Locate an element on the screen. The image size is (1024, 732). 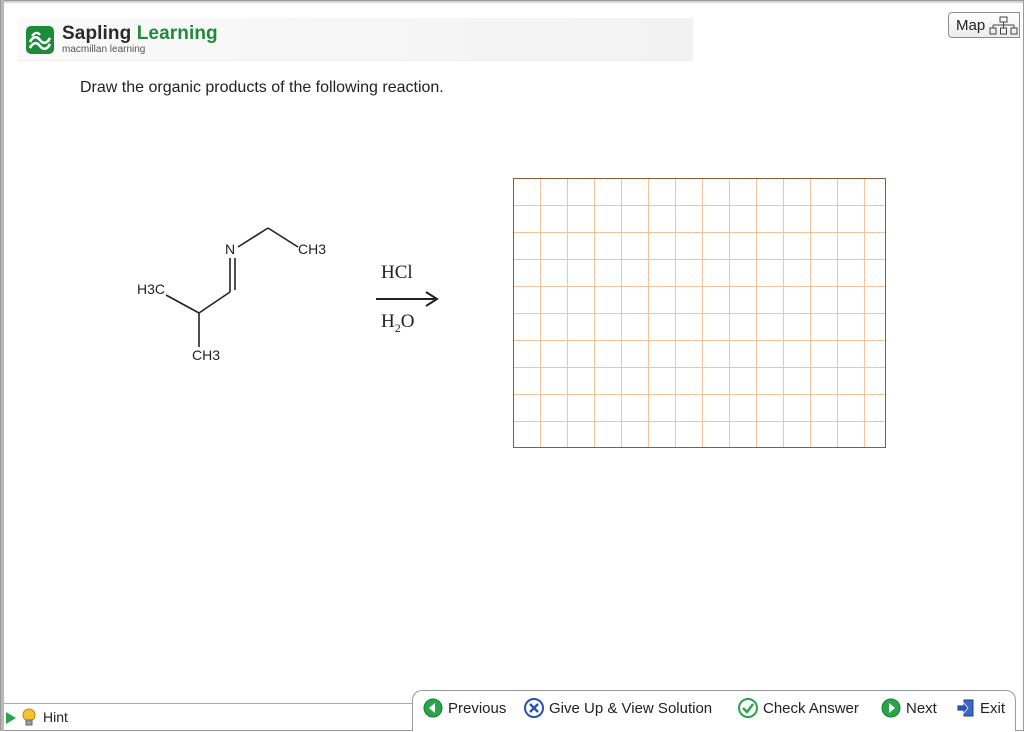
previous-label: Previous is located at coordinates (477, 708).